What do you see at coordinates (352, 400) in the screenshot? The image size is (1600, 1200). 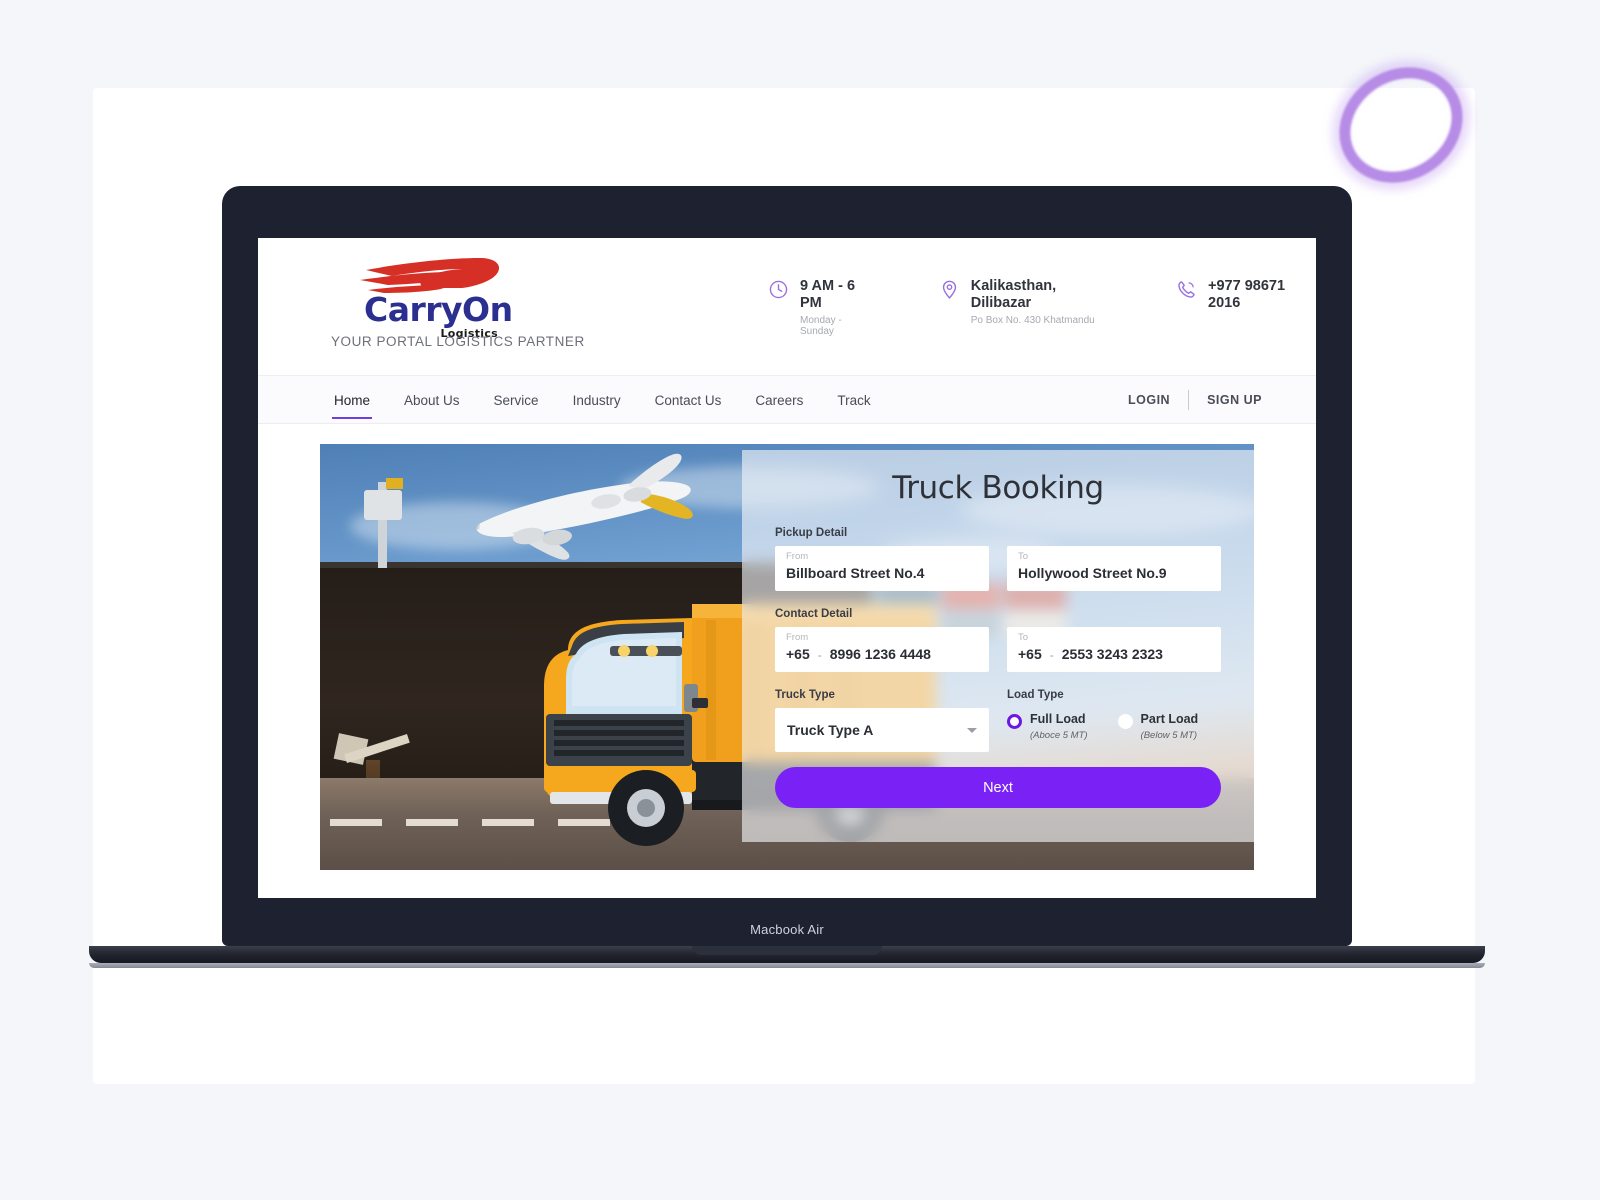 I see `nav-item-home: Home` at bounding box center [352, 400].